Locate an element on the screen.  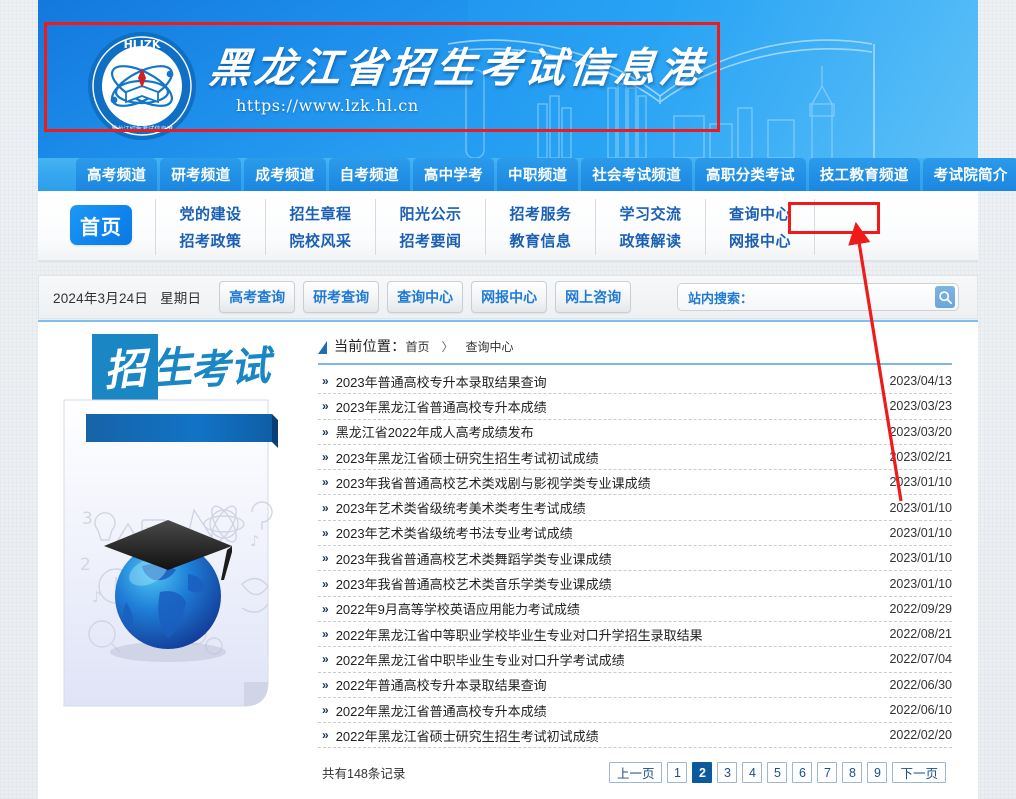
channel-tab-9: 技工教育频道 is located at coordinates (864, 174).